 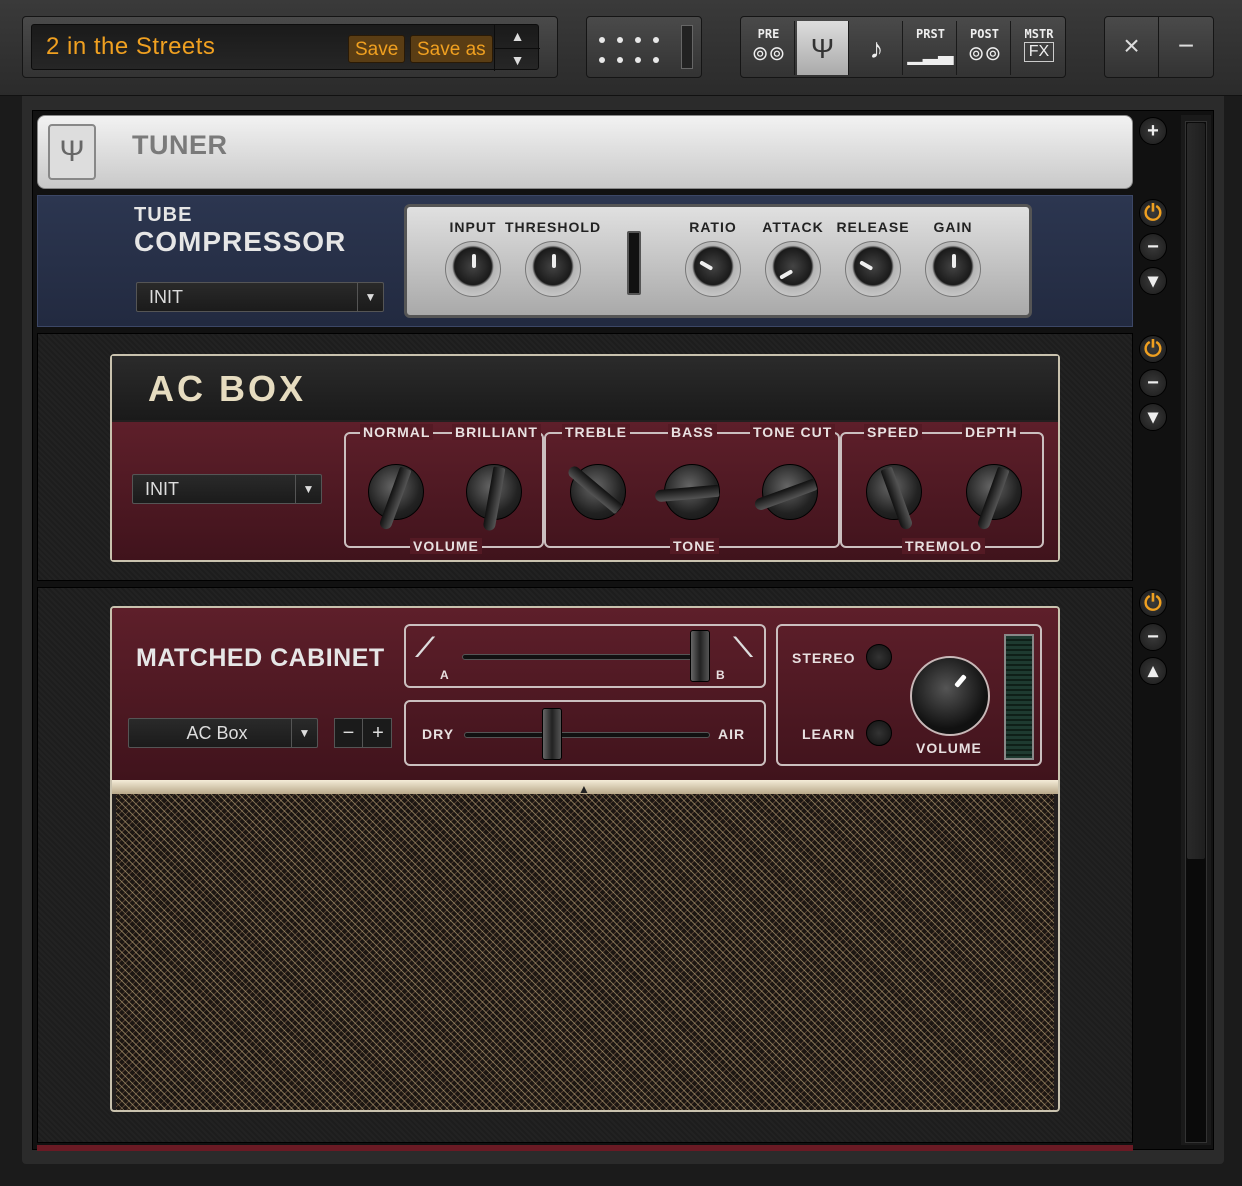 What do you see at coordinates (879, 733) in the screenshot?
I see `learn-toggle` at bounding box center [879, 733].